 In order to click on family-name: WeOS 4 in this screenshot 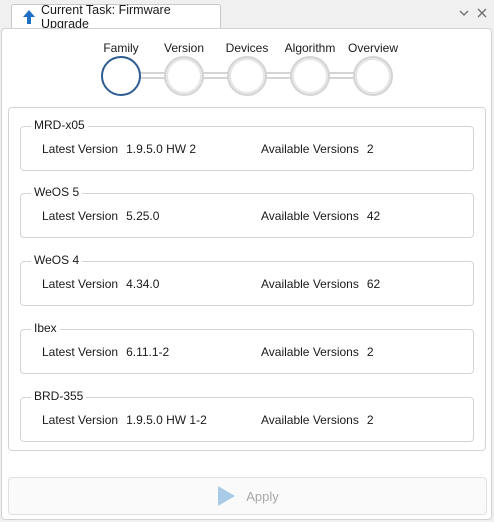, I will do `click(57, 260)`.